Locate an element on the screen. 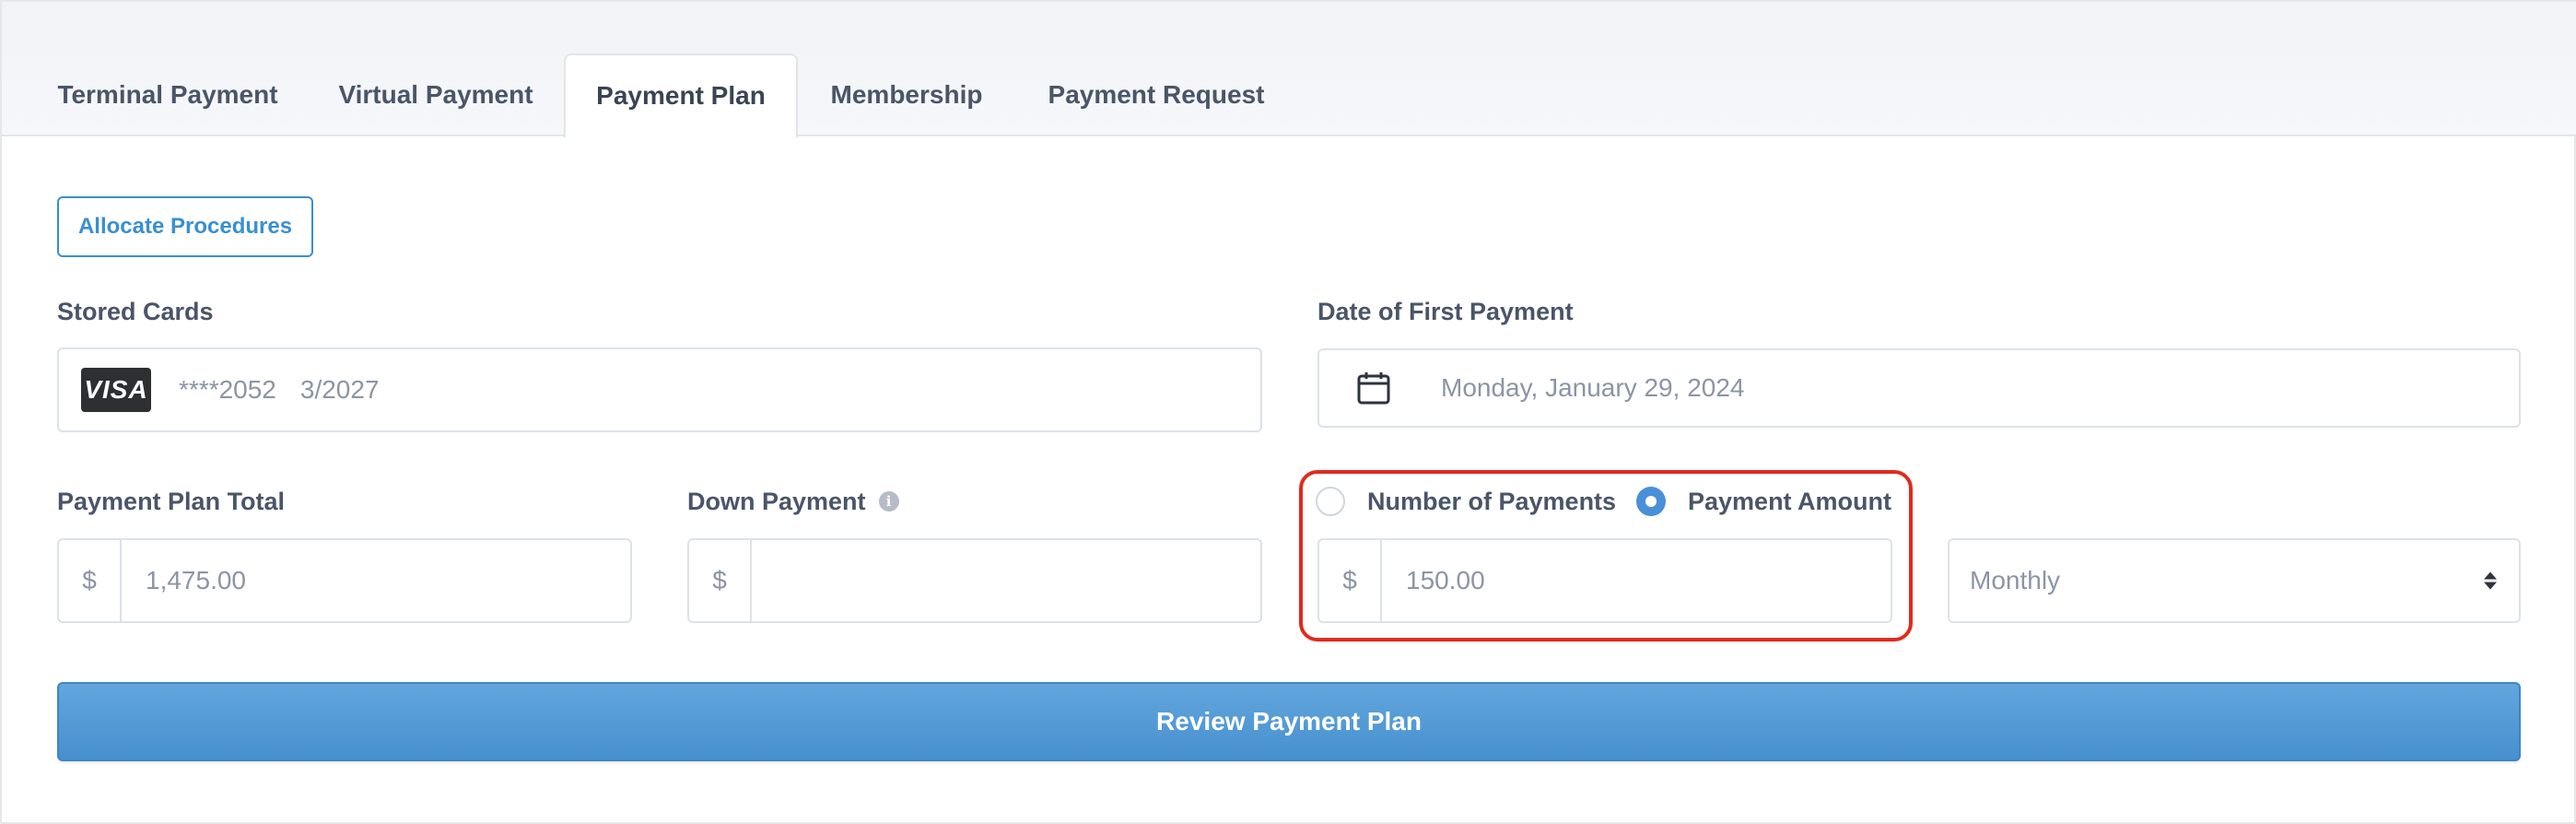  first-payment-label: Date of First Payment is located at coordinates (1445, 311).